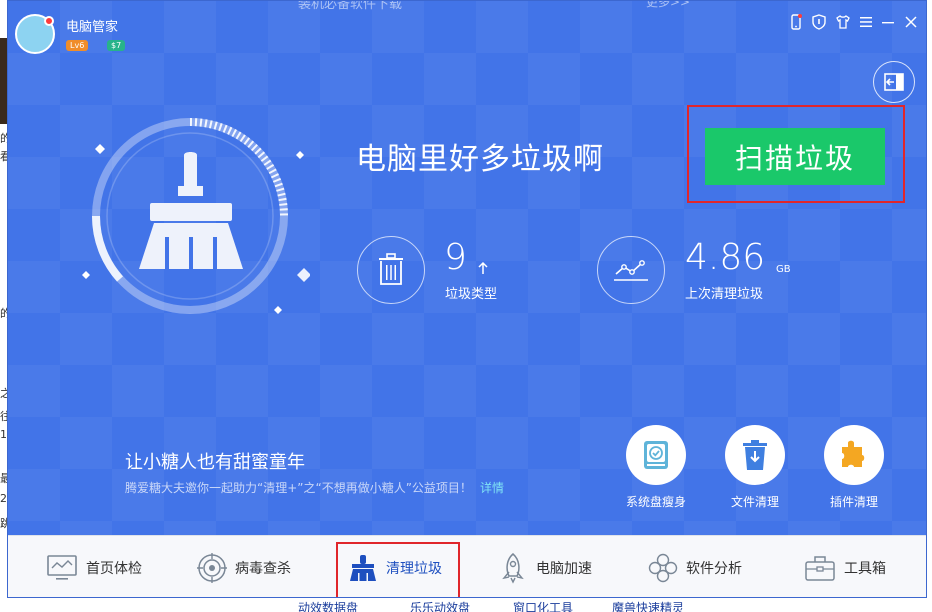 The height and width of the screenshot is (612, 932). Describe the element at coordinates (853, 453) in the screenshot. I see `puzzle-icon` at that location.